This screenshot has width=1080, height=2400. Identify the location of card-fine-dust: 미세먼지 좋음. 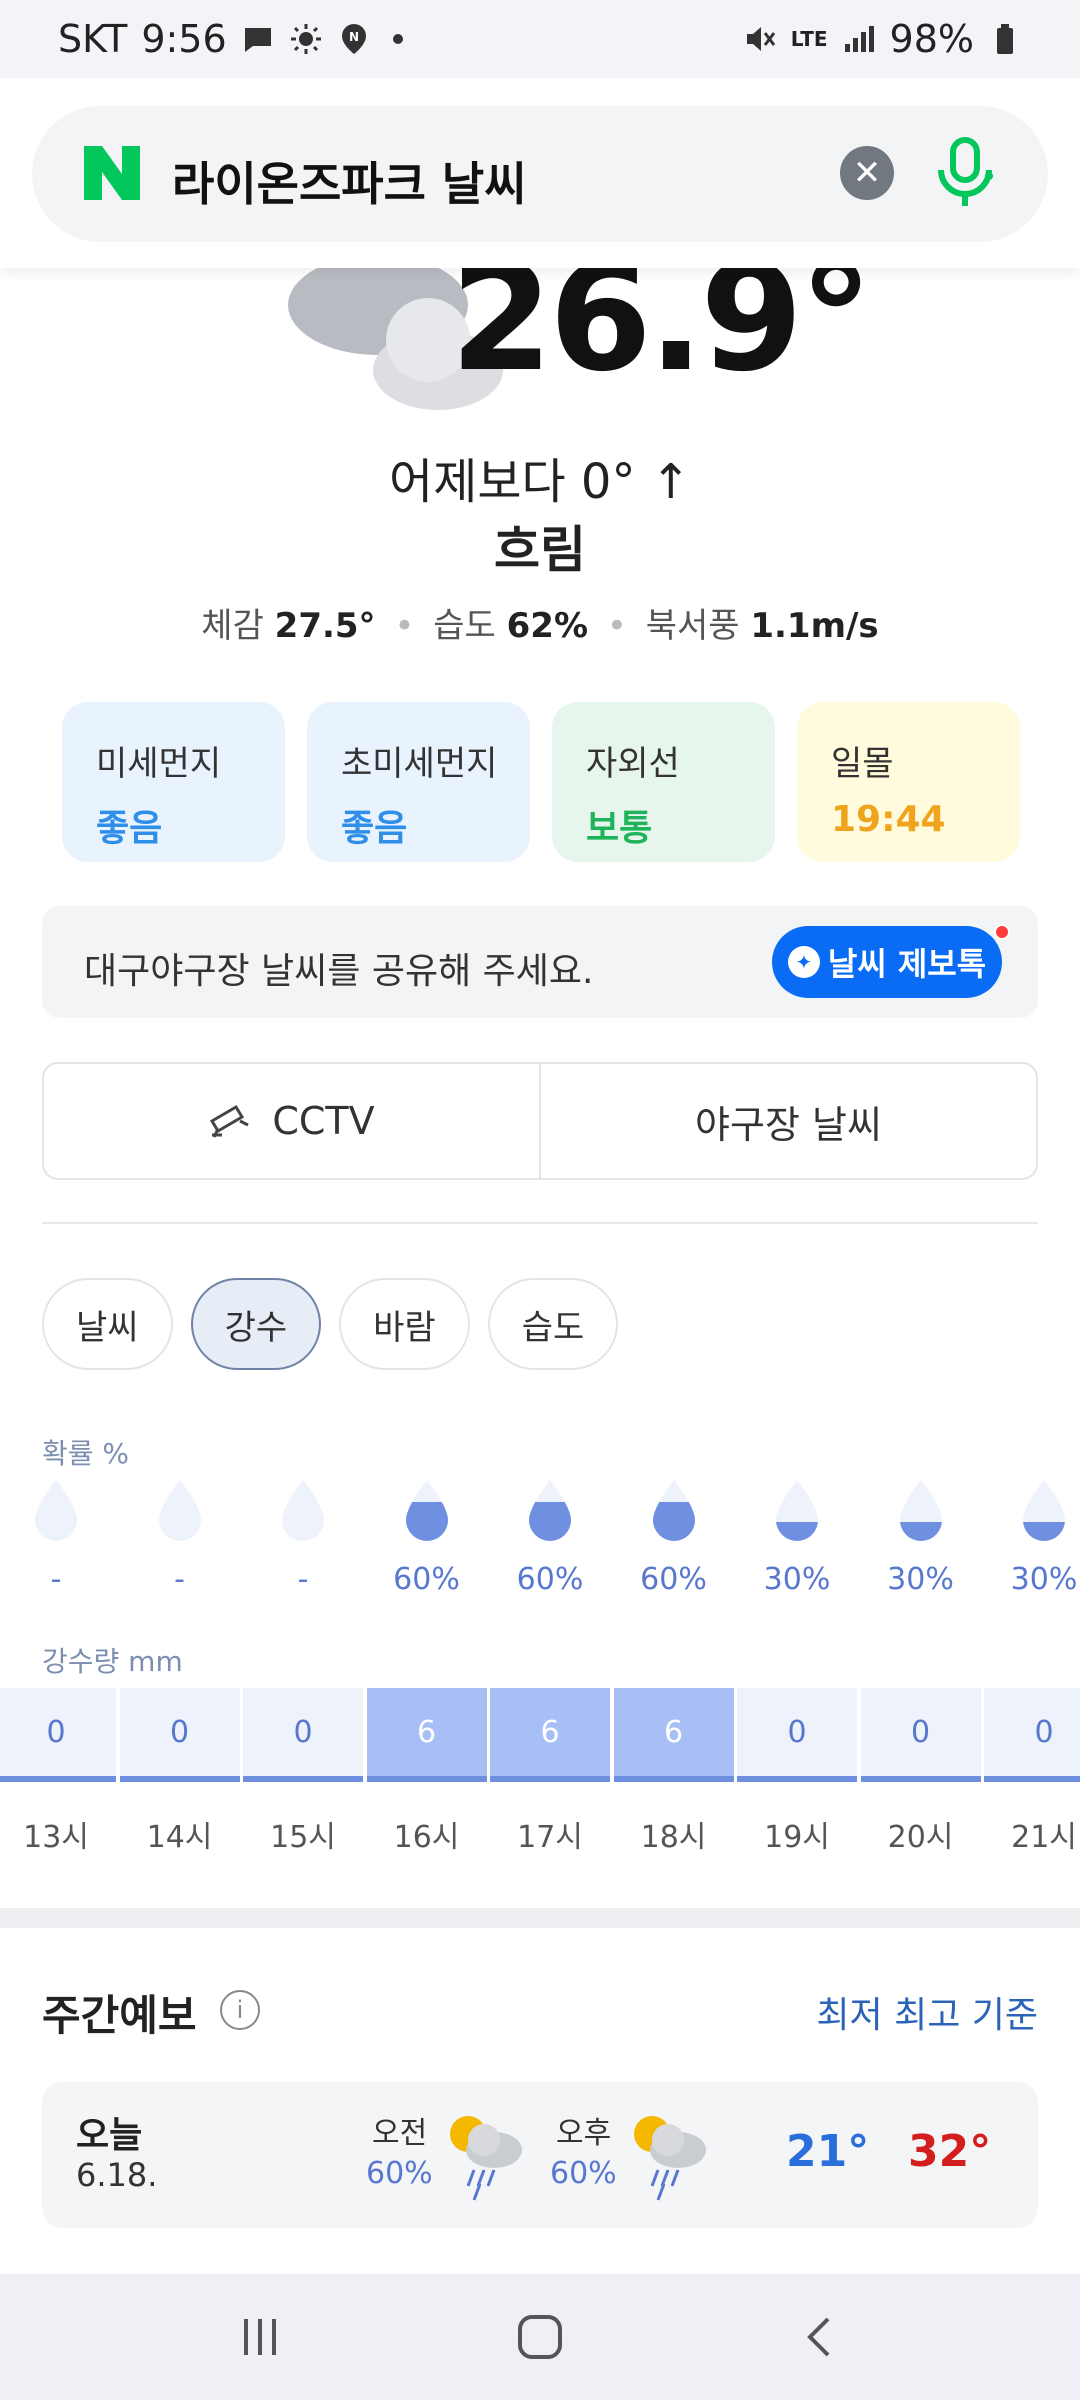
(173, 782).